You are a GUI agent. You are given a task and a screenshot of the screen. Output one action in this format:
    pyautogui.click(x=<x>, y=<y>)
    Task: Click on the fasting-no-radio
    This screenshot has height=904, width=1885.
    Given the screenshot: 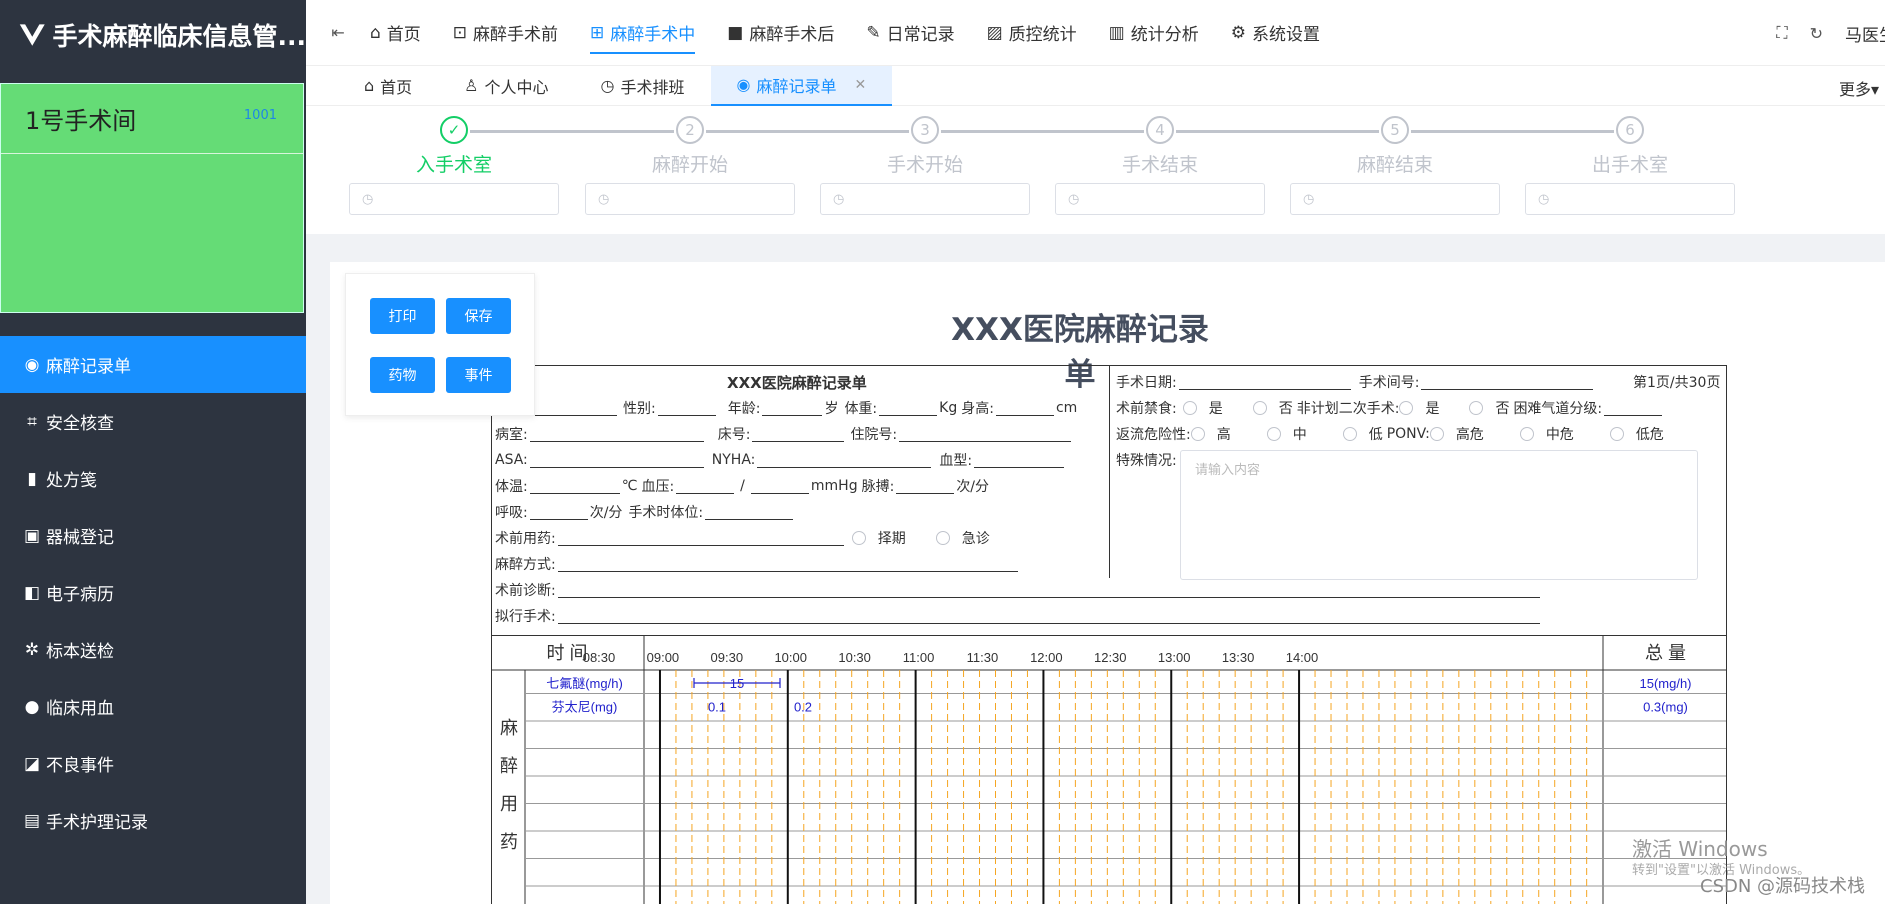 What is the action you would take?
    pyautogui.click(x=1259, y=408)
    